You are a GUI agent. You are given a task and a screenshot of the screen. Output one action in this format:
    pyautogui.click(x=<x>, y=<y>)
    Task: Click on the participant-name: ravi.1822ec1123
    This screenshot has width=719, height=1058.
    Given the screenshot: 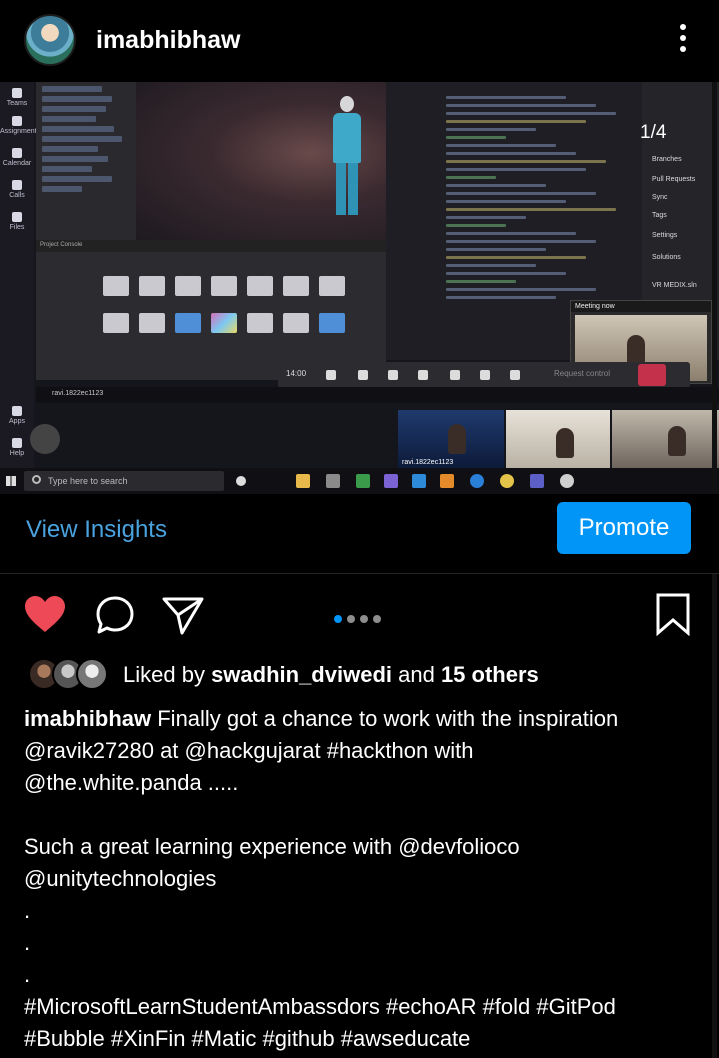 What is the action you would take?
    pyautogui.click(x=428, y=462)
    